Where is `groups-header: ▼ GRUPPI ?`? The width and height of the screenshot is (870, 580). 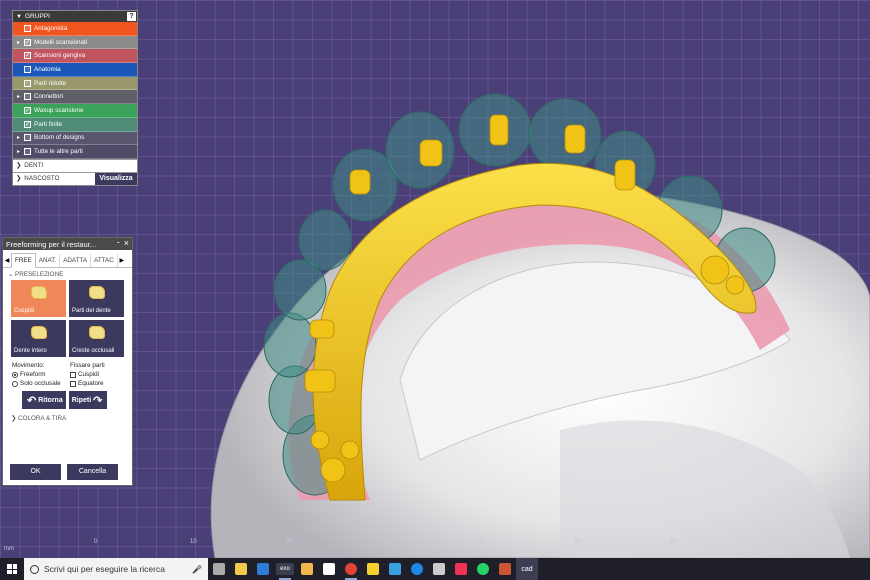 groups-header: ▼ GRUPPI ? is located at coordinates (75, 16).